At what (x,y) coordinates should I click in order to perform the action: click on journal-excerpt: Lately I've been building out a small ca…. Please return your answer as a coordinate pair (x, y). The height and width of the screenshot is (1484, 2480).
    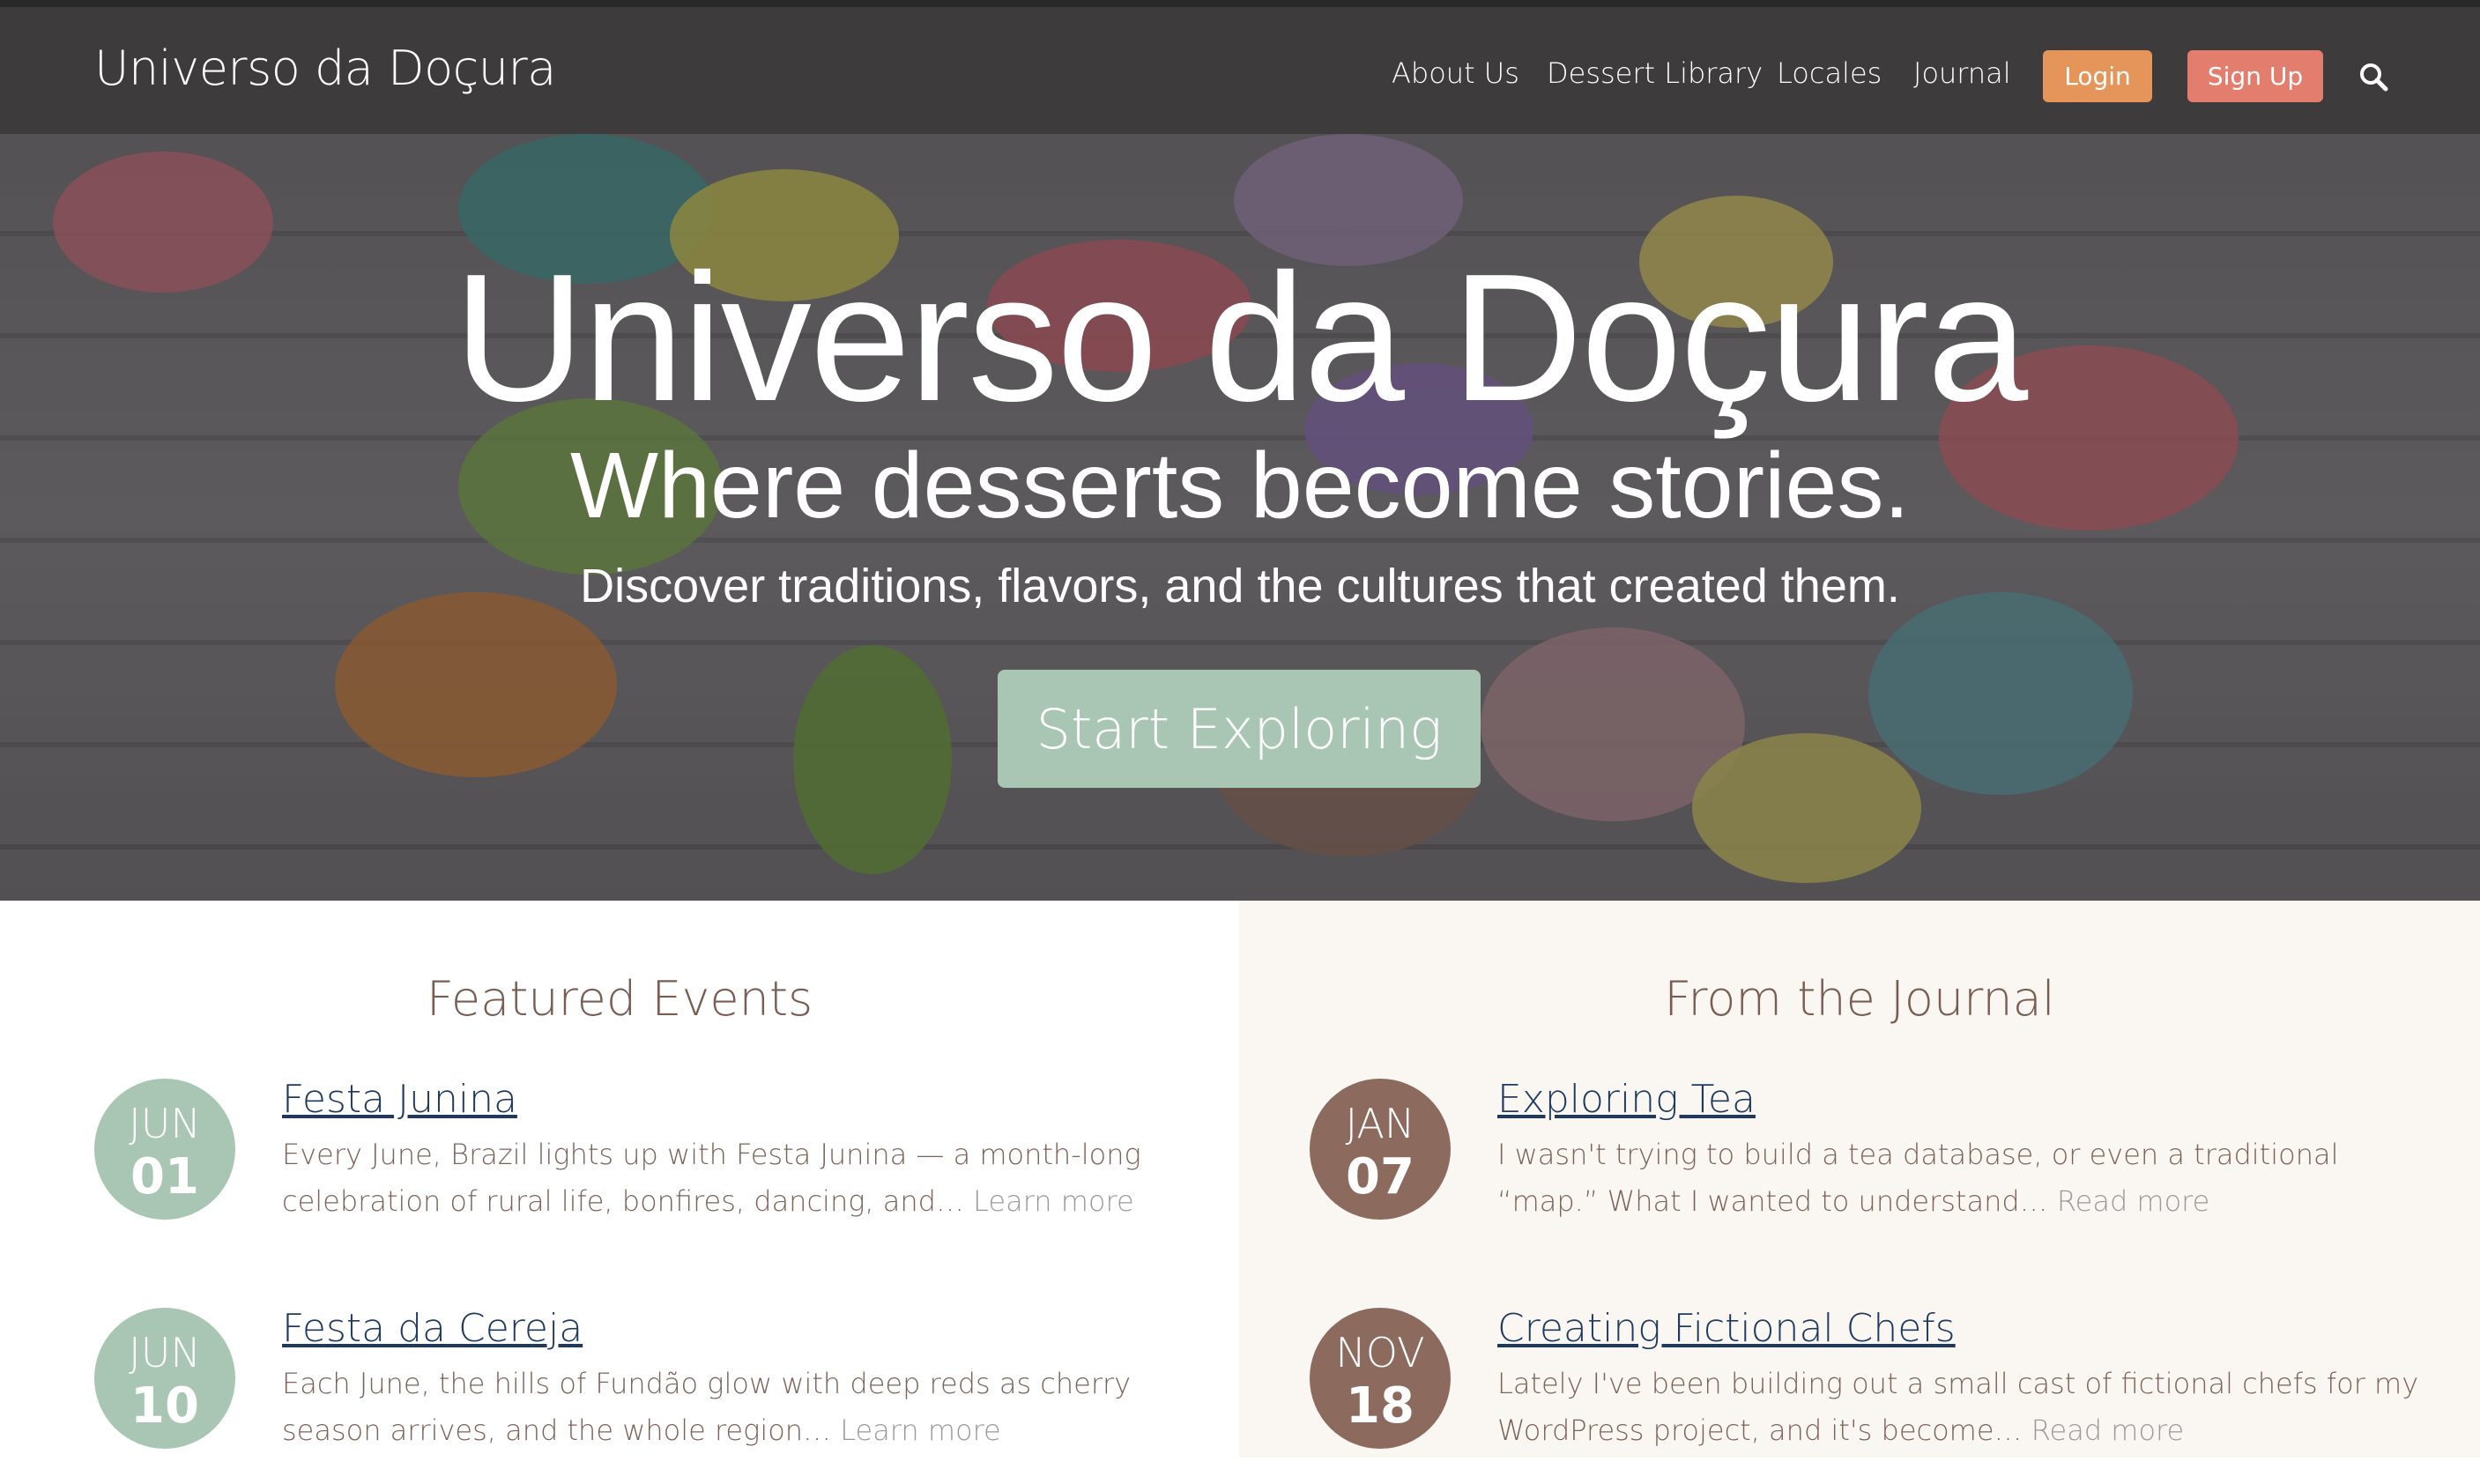
    Looking at the image, I should click on (1965, 1407).